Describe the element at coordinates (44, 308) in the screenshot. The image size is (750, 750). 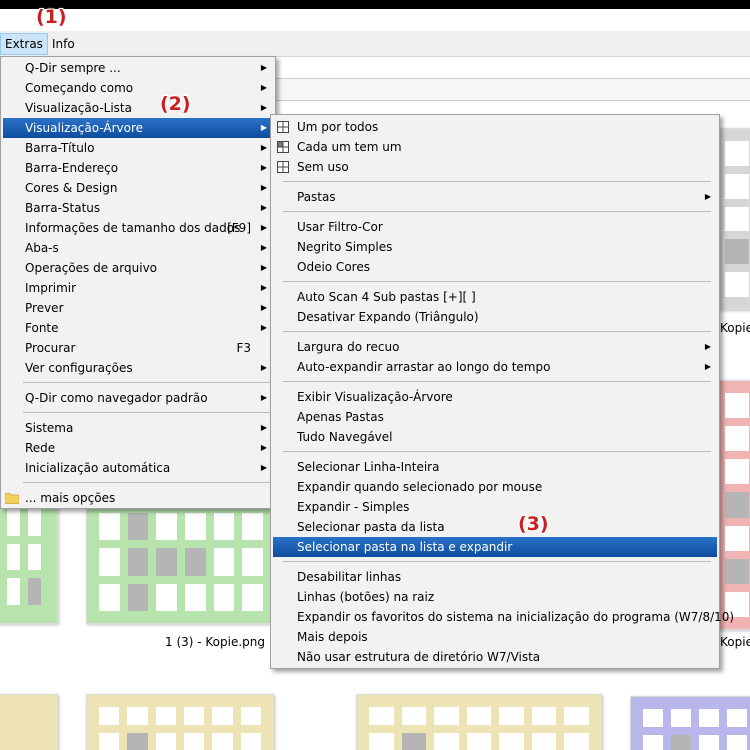
I see `menu-item-label: Prever` at that location.